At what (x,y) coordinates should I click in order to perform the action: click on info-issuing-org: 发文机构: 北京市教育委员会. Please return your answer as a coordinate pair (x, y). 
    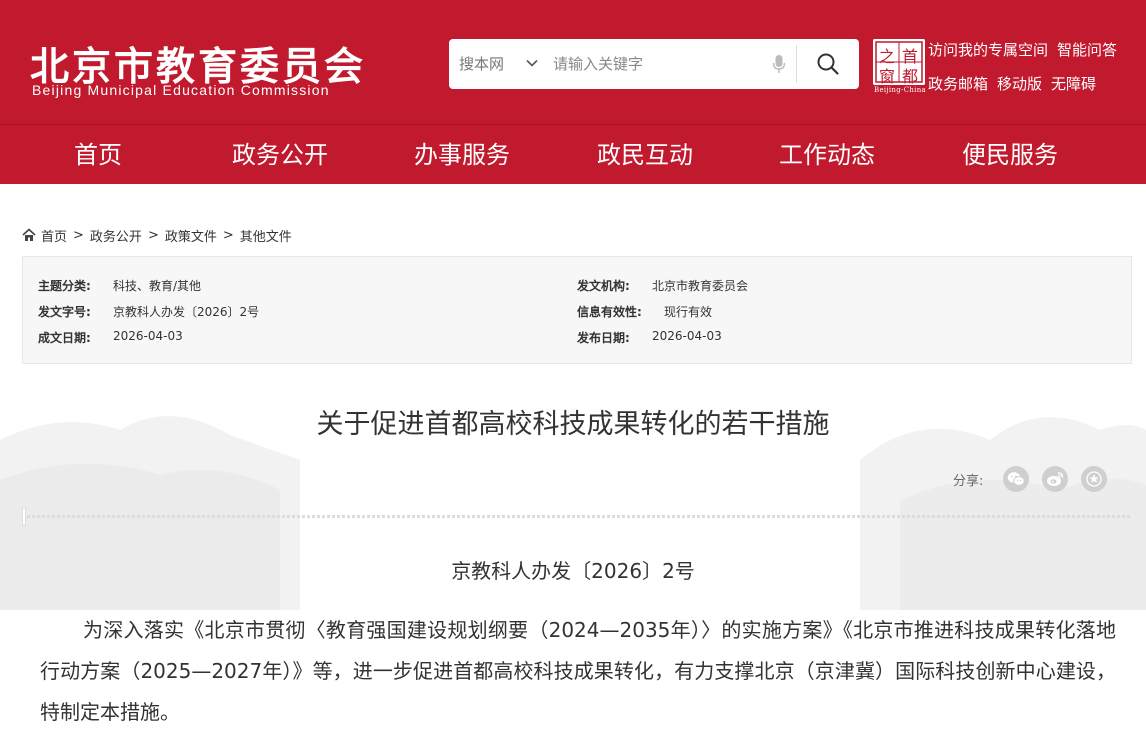
    Looking at the image, I should click on (662, 285).